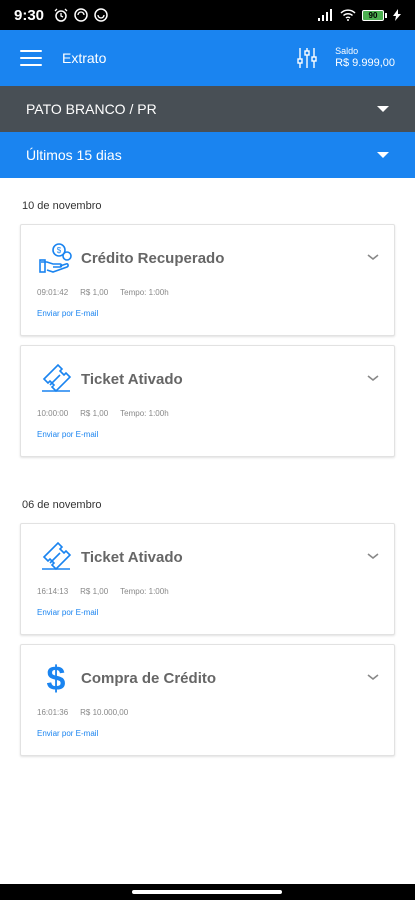 Image resolution: width=415 pixels, height=900 pixels. I want to click on card-time: 10:00:00, so click(53, 413).